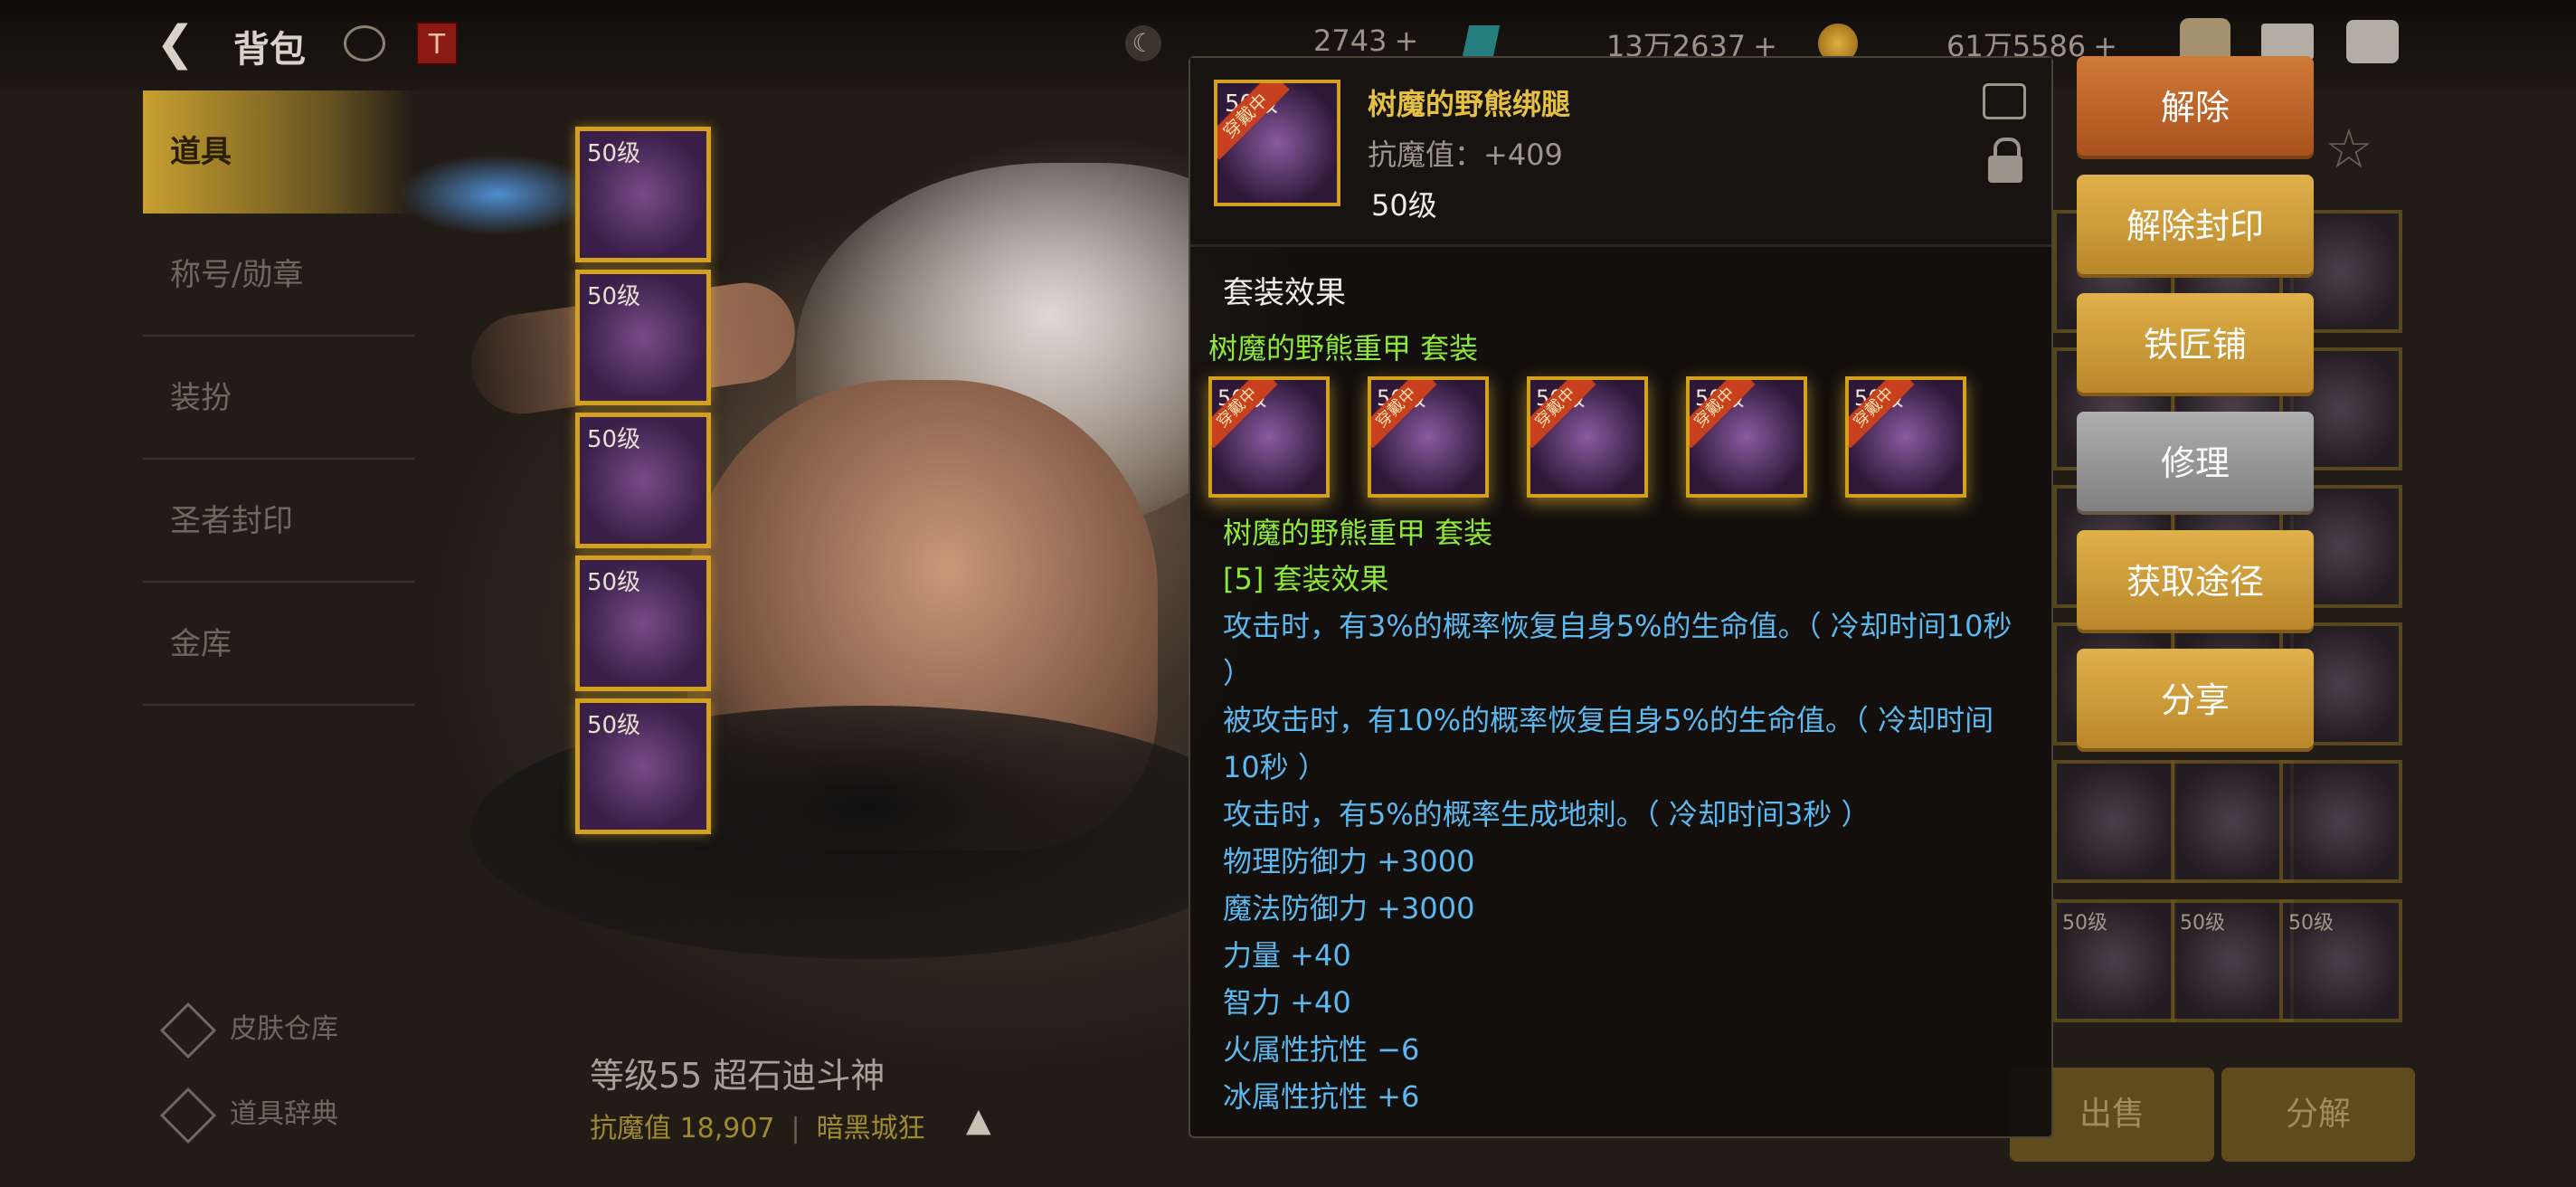 The image size is (2576, 1187). What do you see at coordinates (1306, 579) in the screenshot?
I see `set-effect-title: [5] 套装效果` at bounding box center [1306, 579].